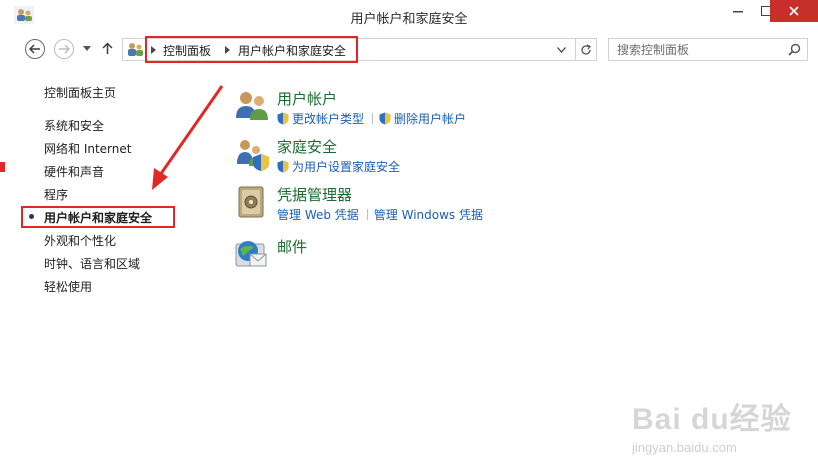 The height and width of the screenshot is (470, 818). Describe the element at coordinates (251, 202) in the screenshot. I see `credential-vault-icon` at that location.